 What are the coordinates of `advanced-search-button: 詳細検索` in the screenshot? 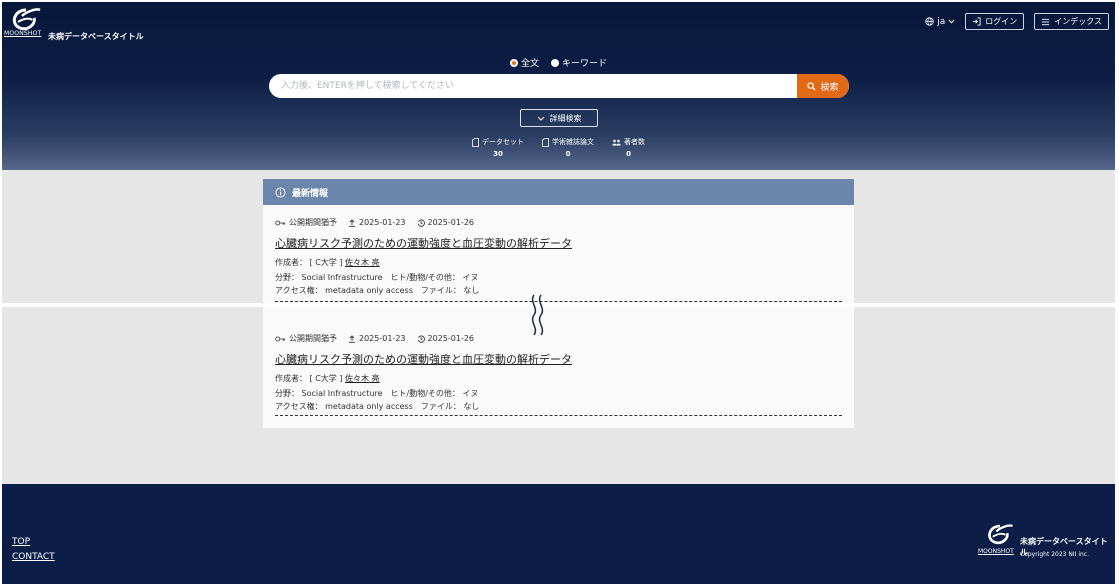 It's located at (559, 118).